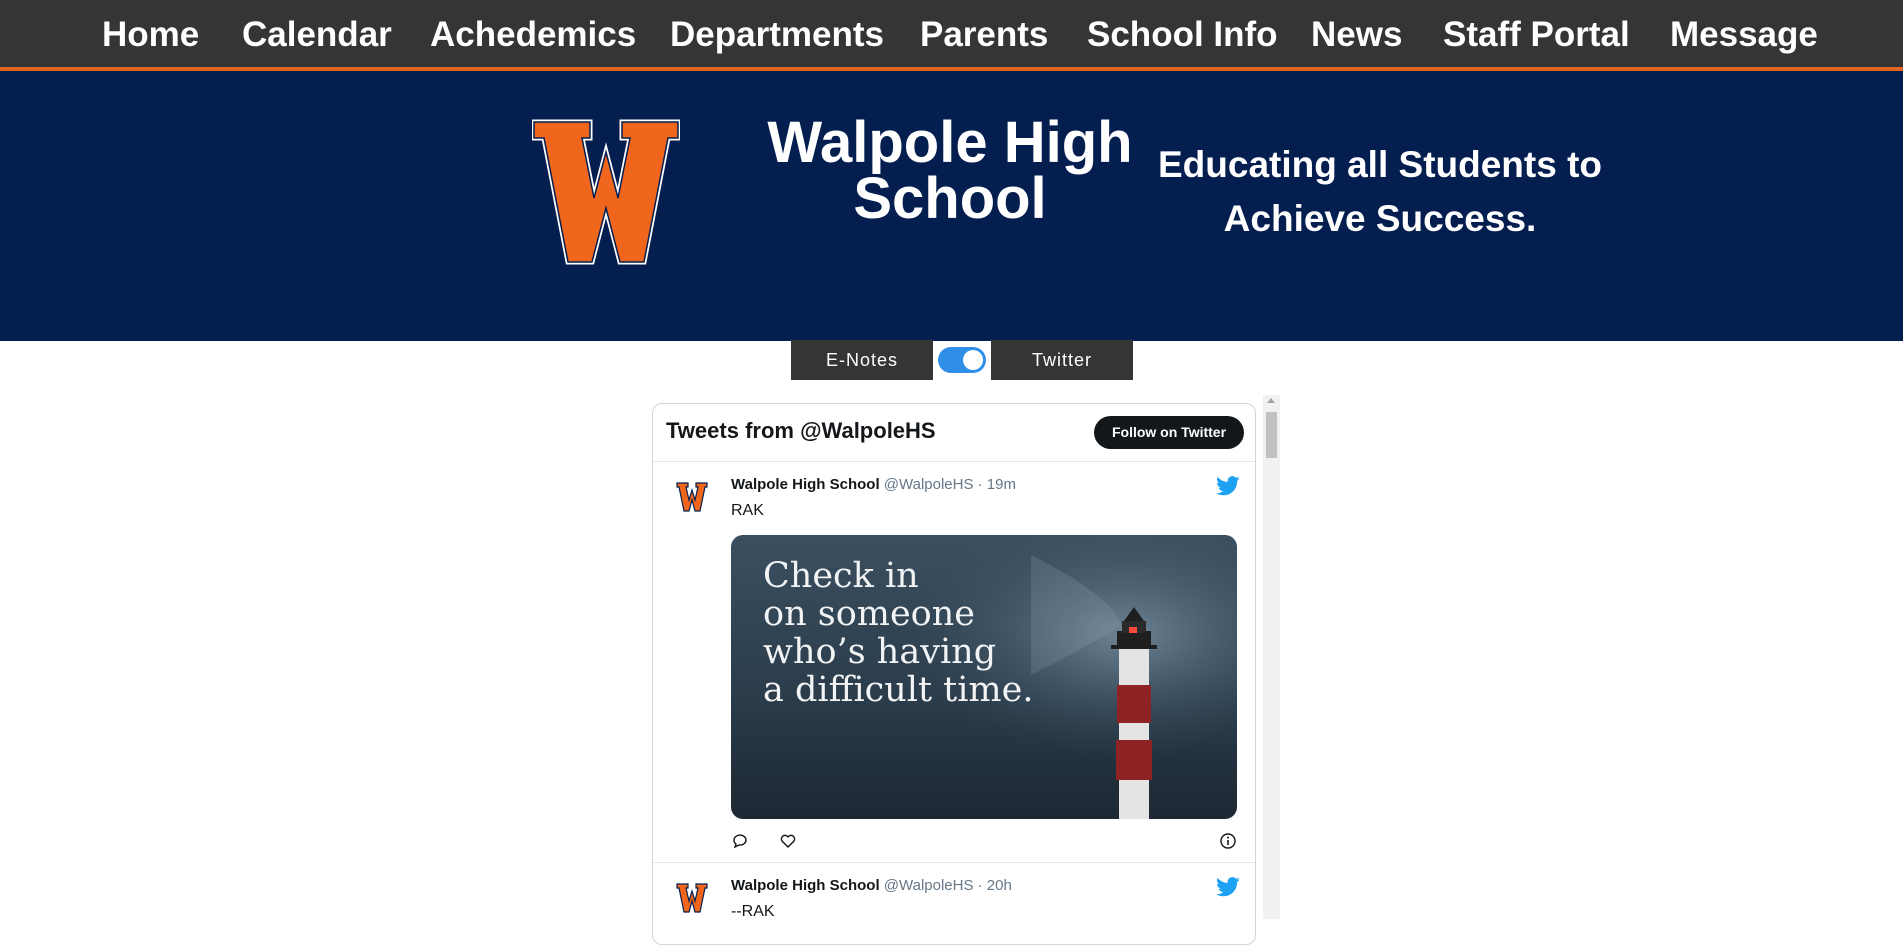 This screenshot has height=945, width=1903. I want to click on widget-scrollbar, so click(1271, 657).